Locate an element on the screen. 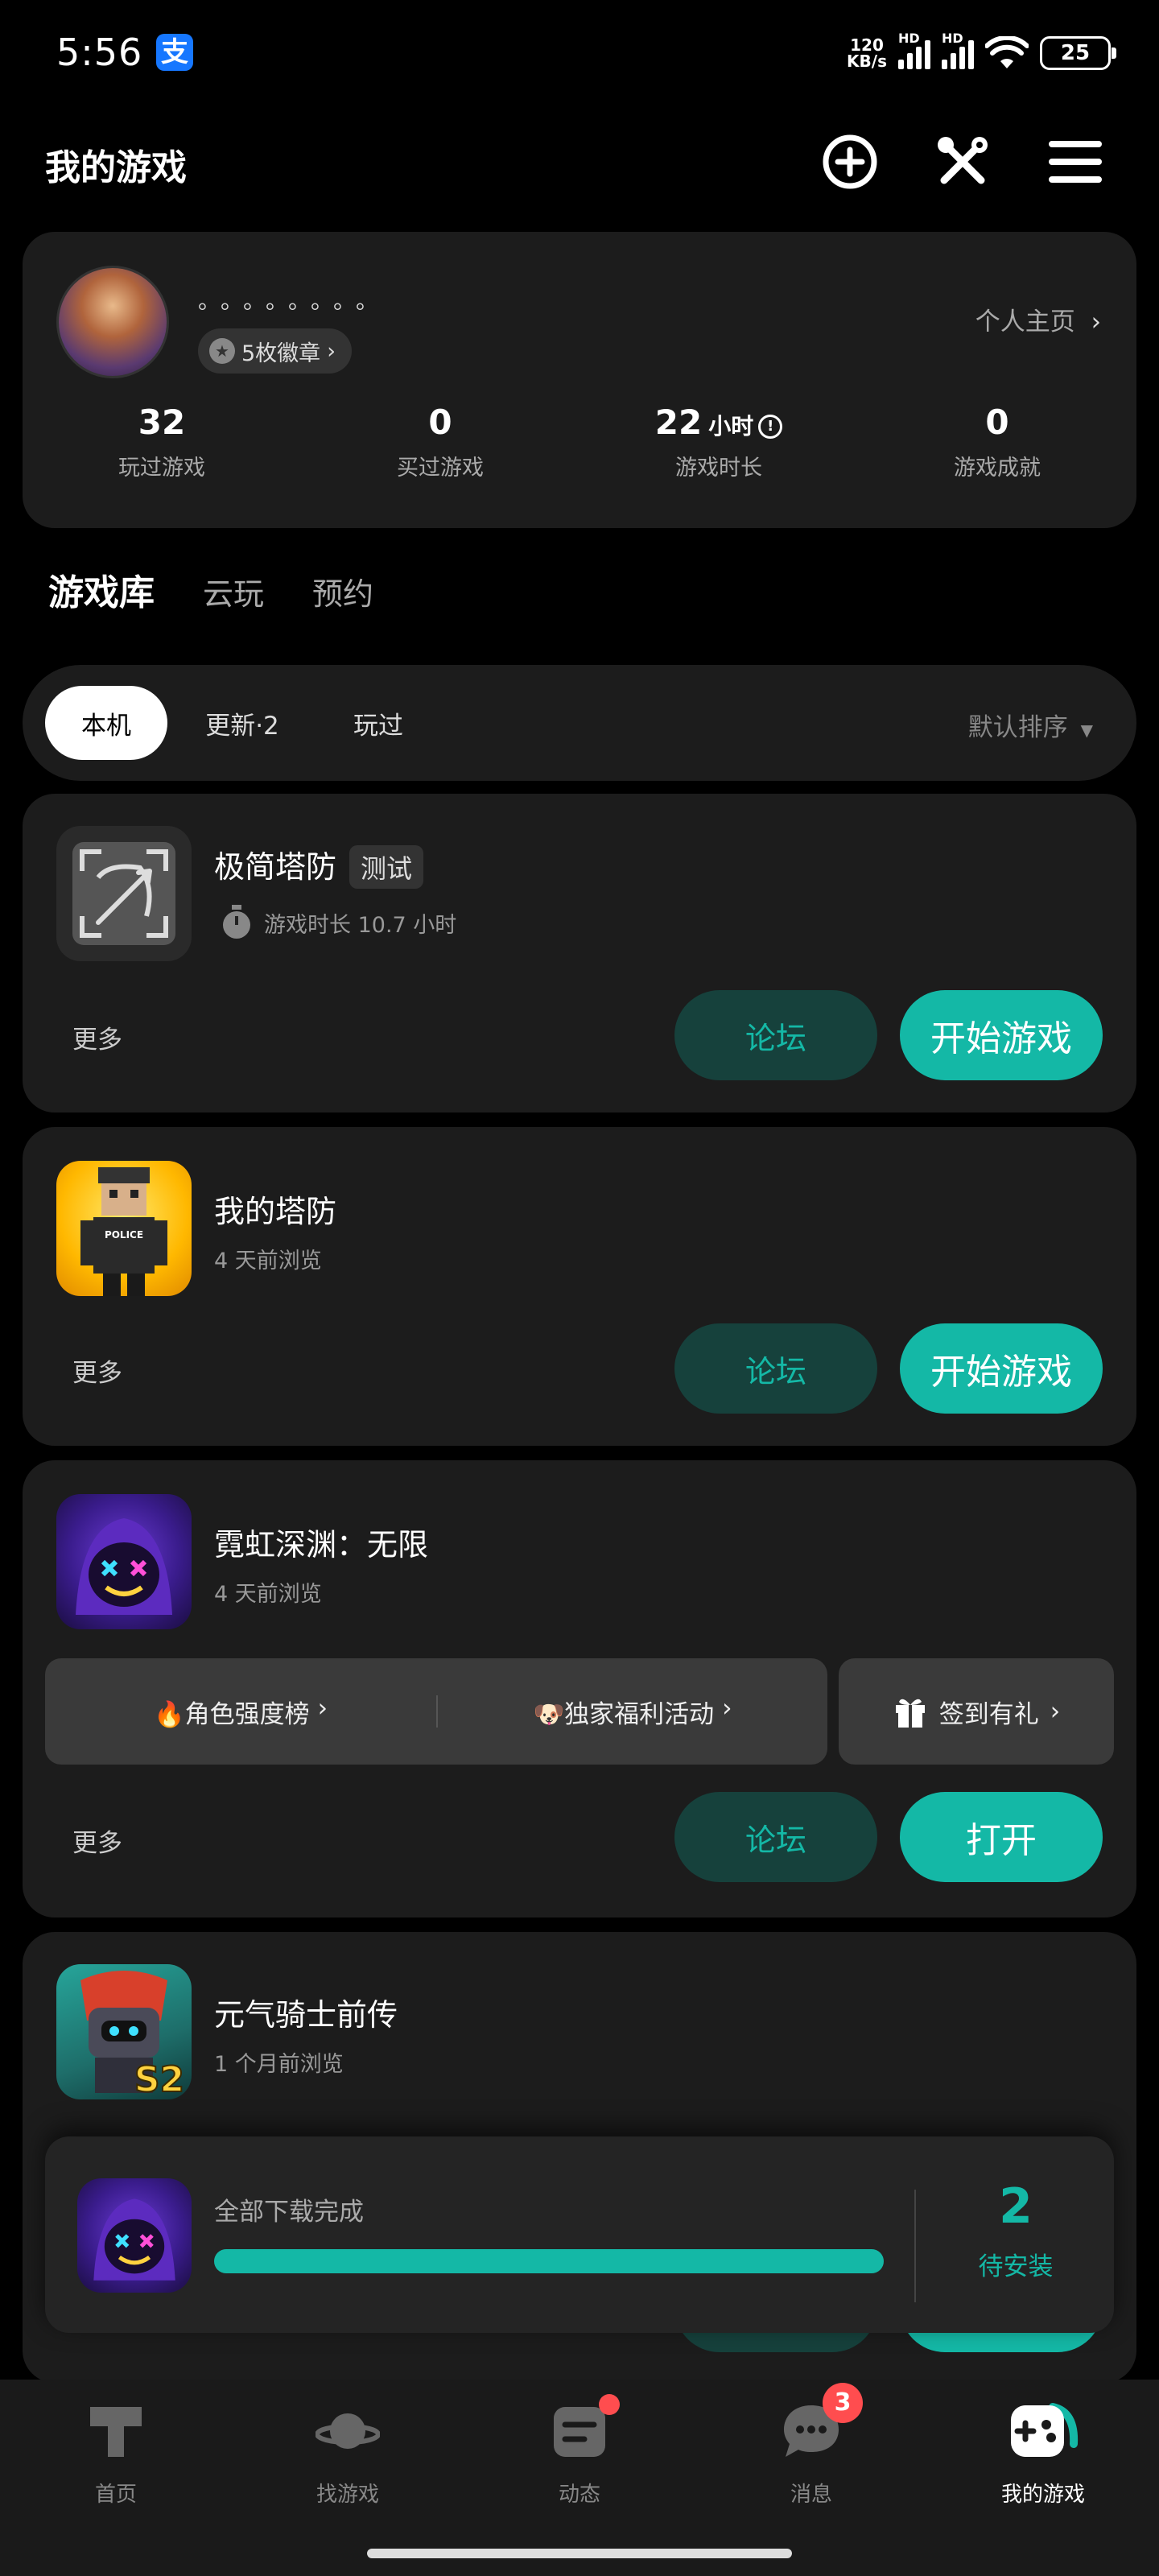 This screenshot has height=2576, width=1159. promo-bar: 🔥角色强度榜 › 🐶独家福利活动 › is located at coordinates (436, 1711).